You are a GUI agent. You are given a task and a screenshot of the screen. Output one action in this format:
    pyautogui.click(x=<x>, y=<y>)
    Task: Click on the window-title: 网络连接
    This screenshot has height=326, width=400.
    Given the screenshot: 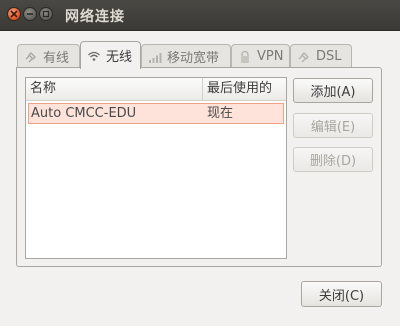 What is the action you would take?
    pyautogui.click(x=95, y=17)
    